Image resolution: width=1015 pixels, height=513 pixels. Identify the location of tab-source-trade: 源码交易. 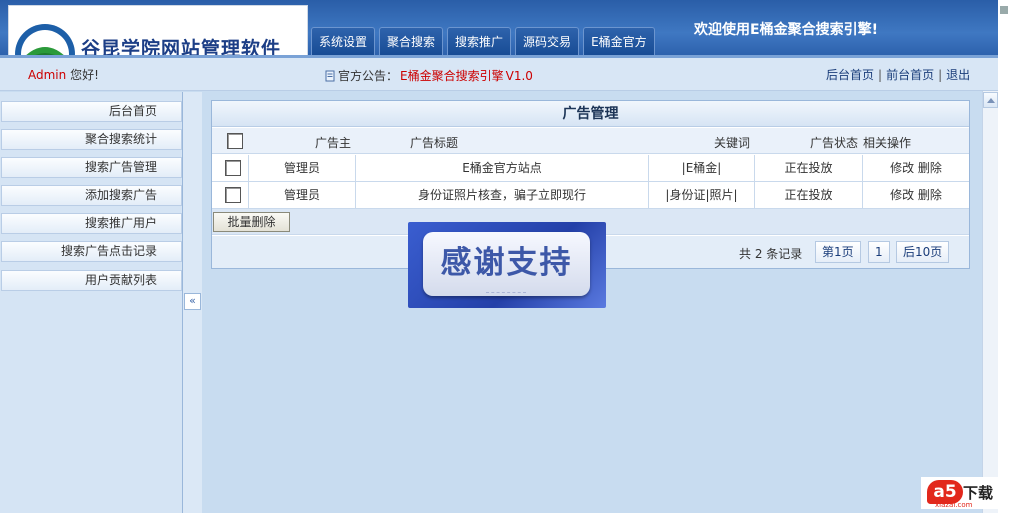
(547, 41).